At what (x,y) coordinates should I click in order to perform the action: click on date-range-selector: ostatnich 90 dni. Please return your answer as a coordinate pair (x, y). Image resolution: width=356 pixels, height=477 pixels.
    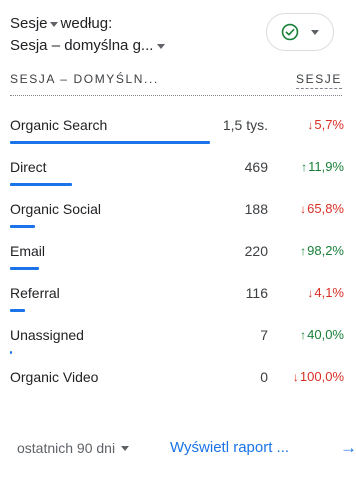
    Looking at the image, I should click on (73, 448).